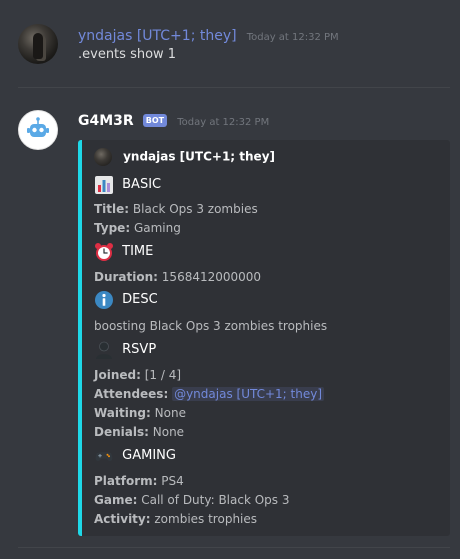  What do you see at coordinates (149, 455) in the screenshot?
I see `section-title: GAMING` at bounding box center [149, 455].